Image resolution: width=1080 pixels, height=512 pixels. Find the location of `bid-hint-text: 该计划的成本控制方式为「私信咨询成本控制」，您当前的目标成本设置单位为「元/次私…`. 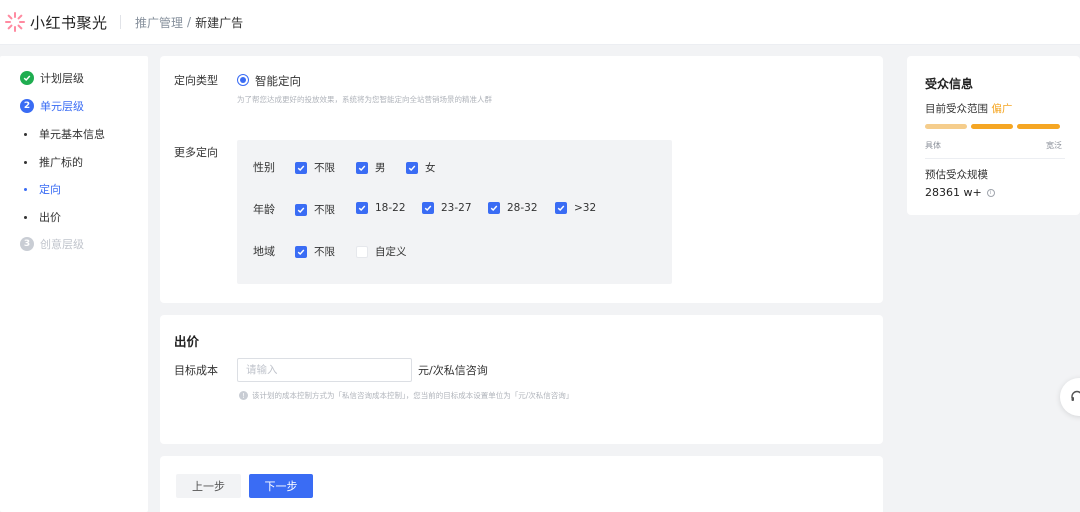

bid-hint-text: 该计划的成本控制方式为「私信咨询成本控制」，您当前的目标成本设置单位为「元/次私… is located at coordinates (413, 395).